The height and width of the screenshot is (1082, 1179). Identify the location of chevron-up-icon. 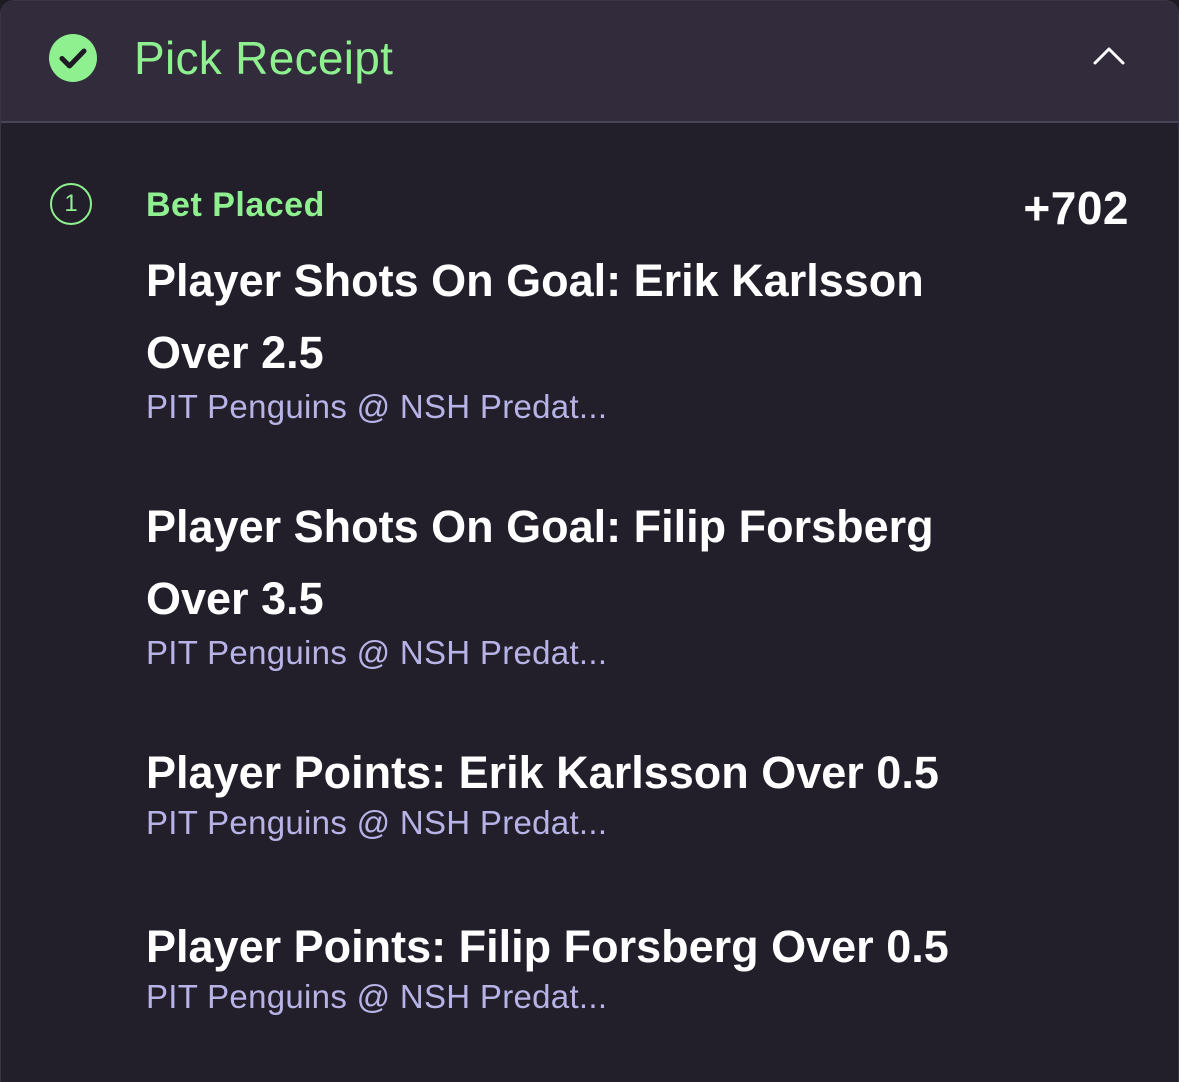
(1109, 56).